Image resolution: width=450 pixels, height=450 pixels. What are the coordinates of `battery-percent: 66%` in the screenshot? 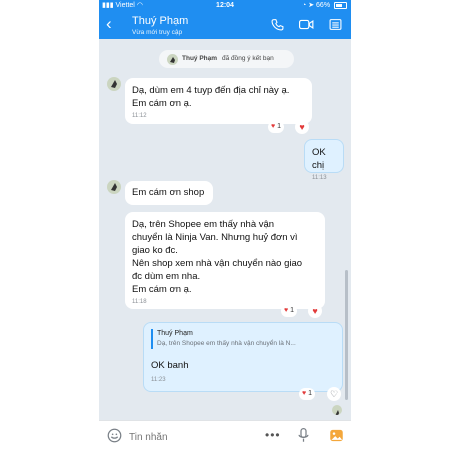 It's located at (323, 5).